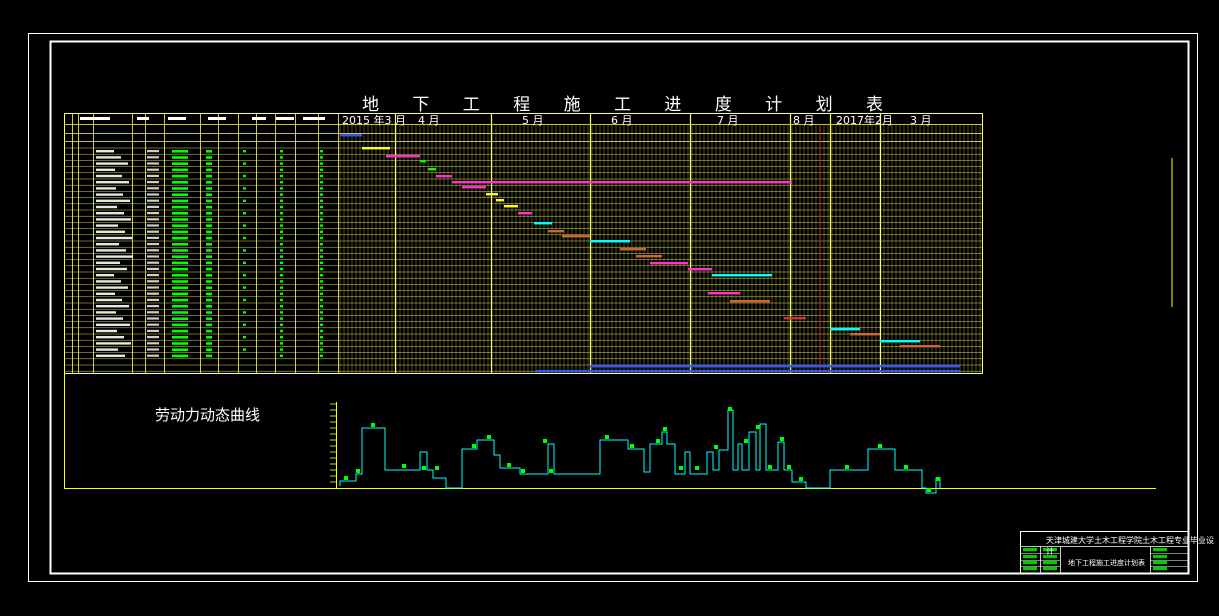  What do you see at coordinates (728, 120) in the screenshot?
I see `month-header-7: 7 月` at bounding box center [728, 120].